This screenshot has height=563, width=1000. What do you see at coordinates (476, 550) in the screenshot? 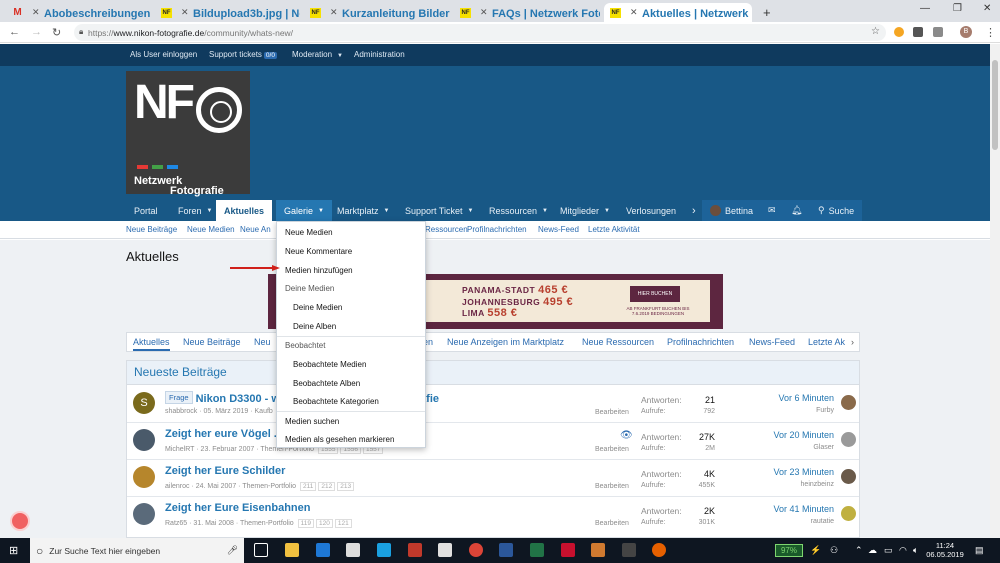
I see `chrome-icon` at bounding box center [476, 550].